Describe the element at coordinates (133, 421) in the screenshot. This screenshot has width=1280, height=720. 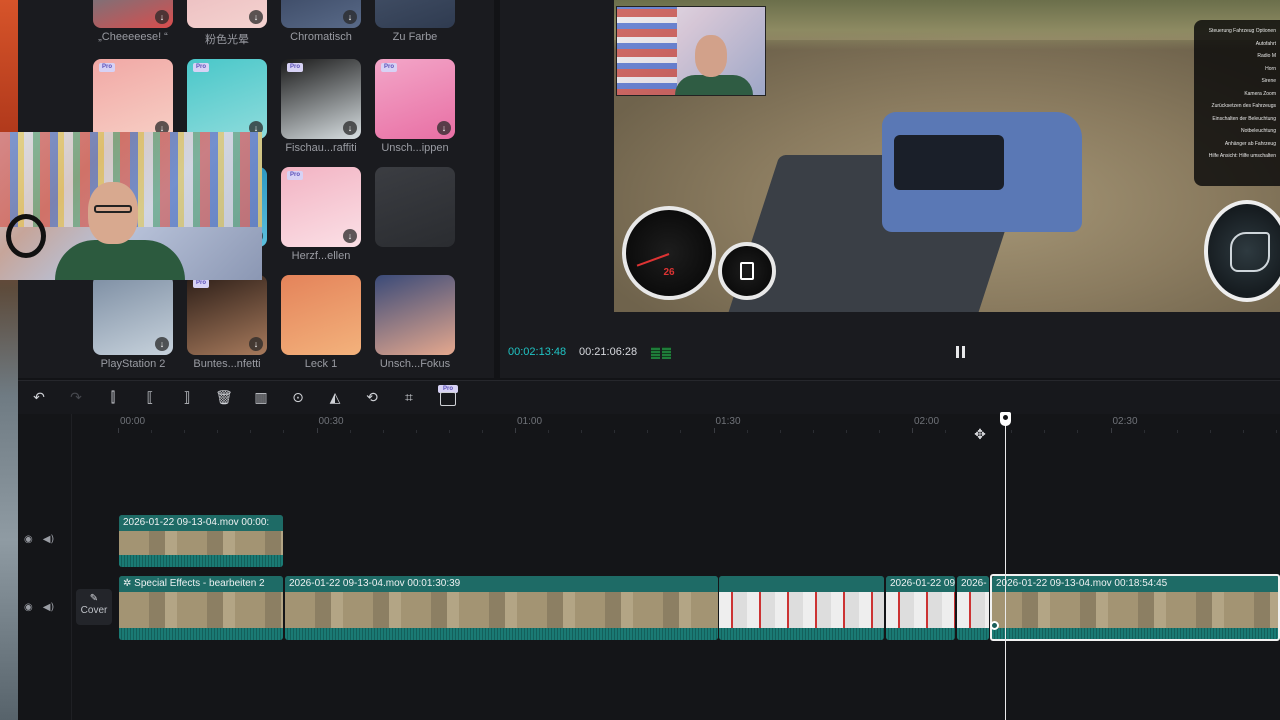
I see `ruler-label: 00:00` at that location.